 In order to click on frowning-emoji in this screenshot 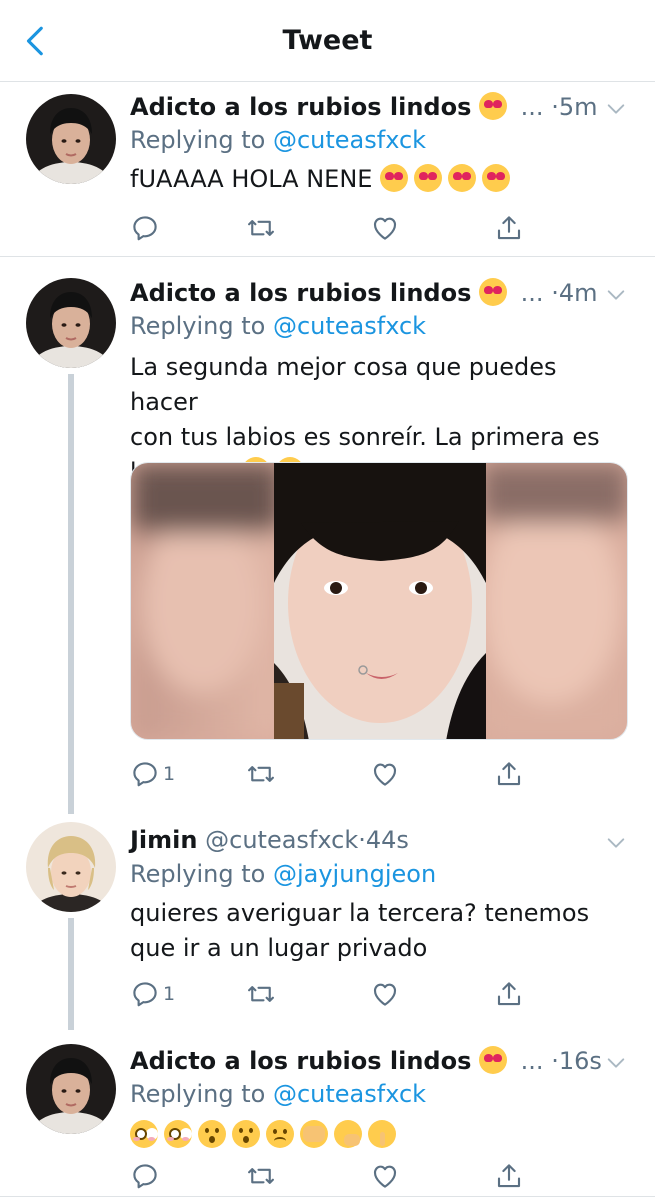, I will do `click(280, 1134)`.